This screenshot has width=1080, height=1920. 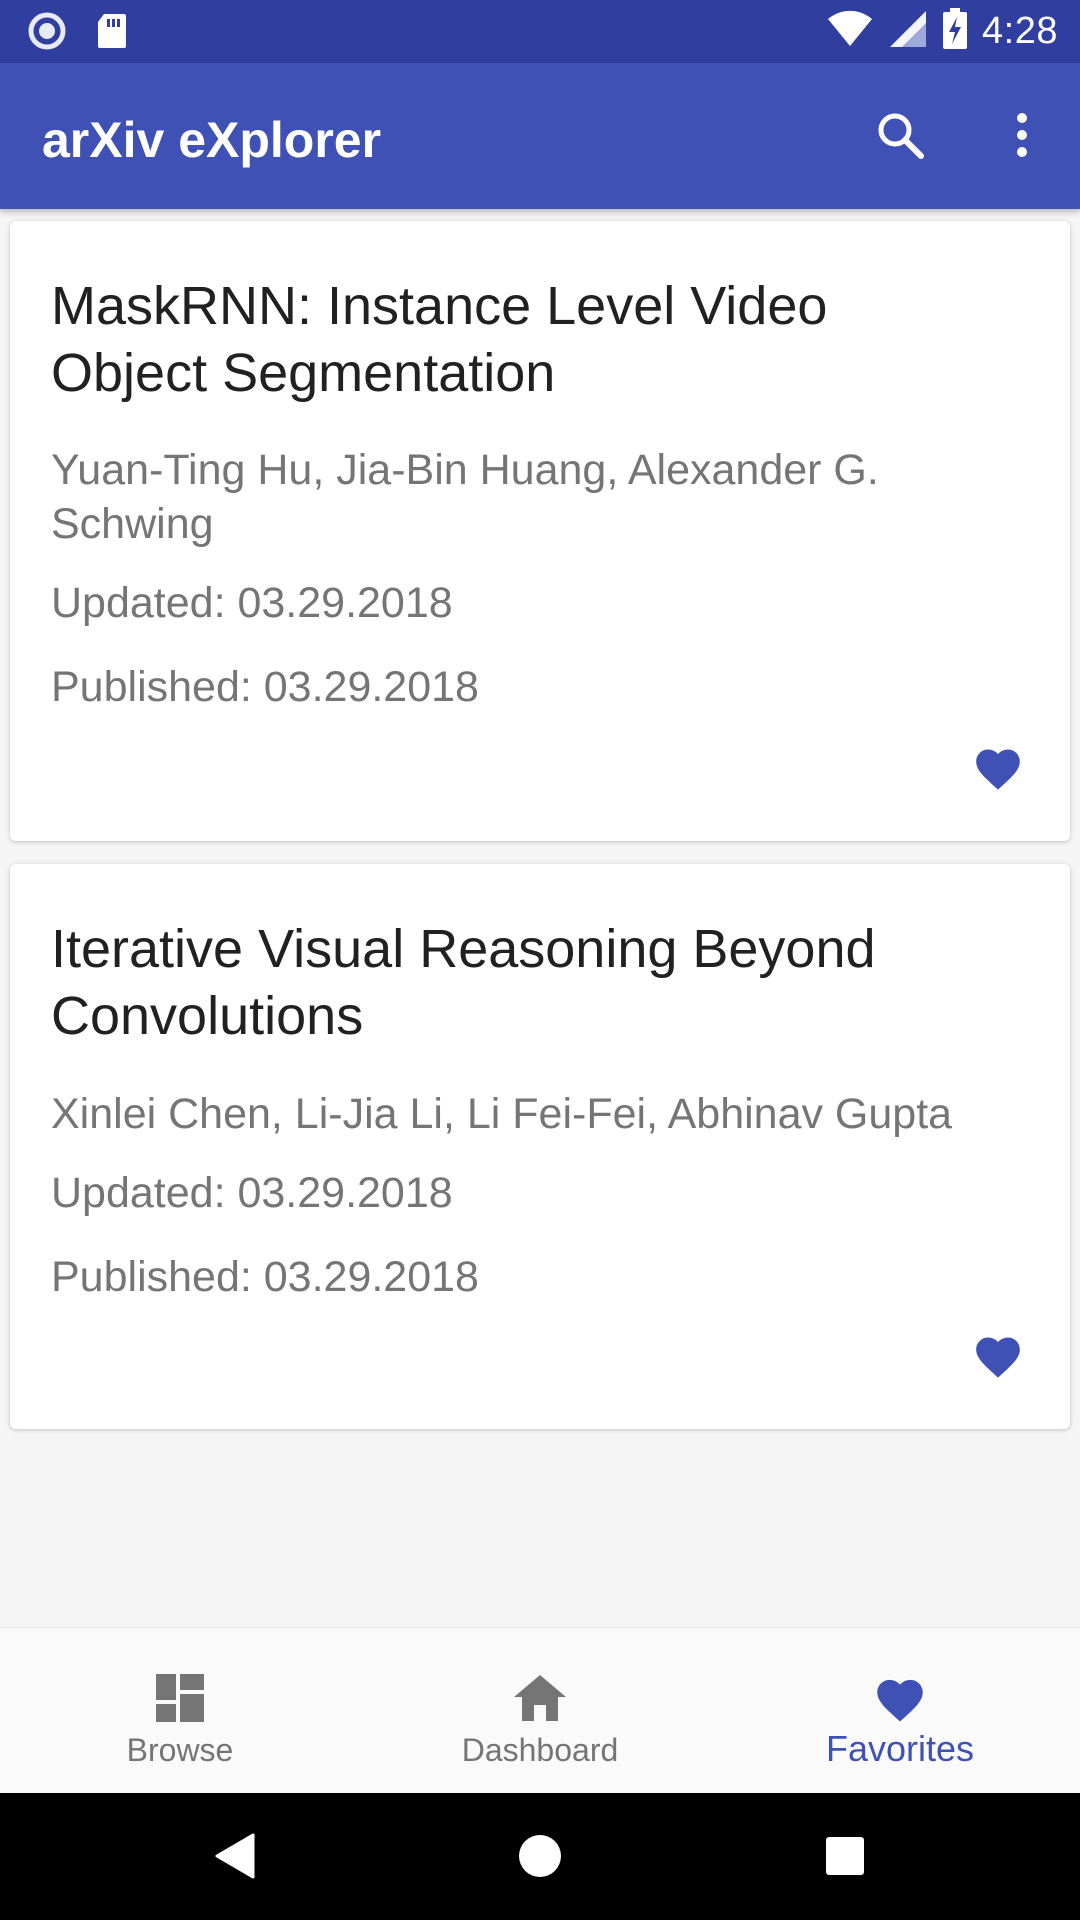 I want to click on nav-label-browse: Browse, so click(x=180, y=1750).